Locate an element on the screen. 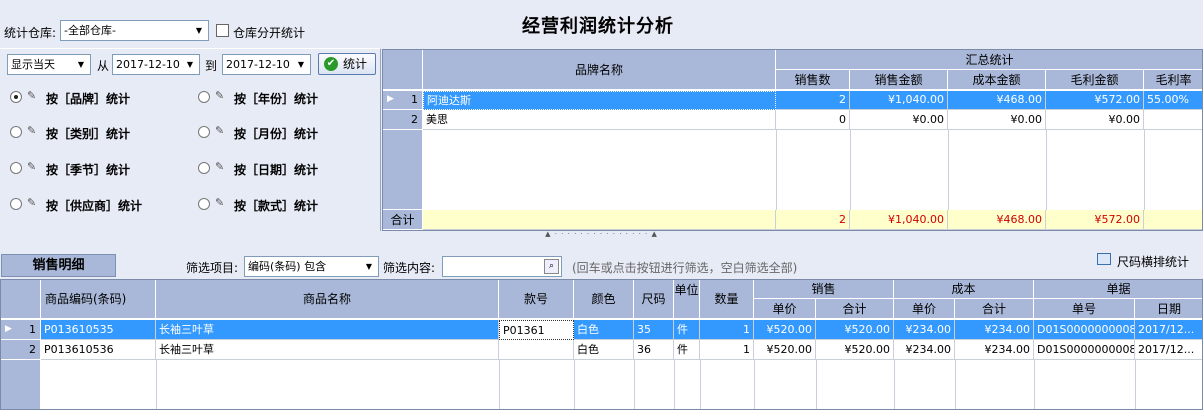 The height and width of the screenshot is (410, 1203). col-header-profit: 毛利金额 is located at coordinates (1095, 80).